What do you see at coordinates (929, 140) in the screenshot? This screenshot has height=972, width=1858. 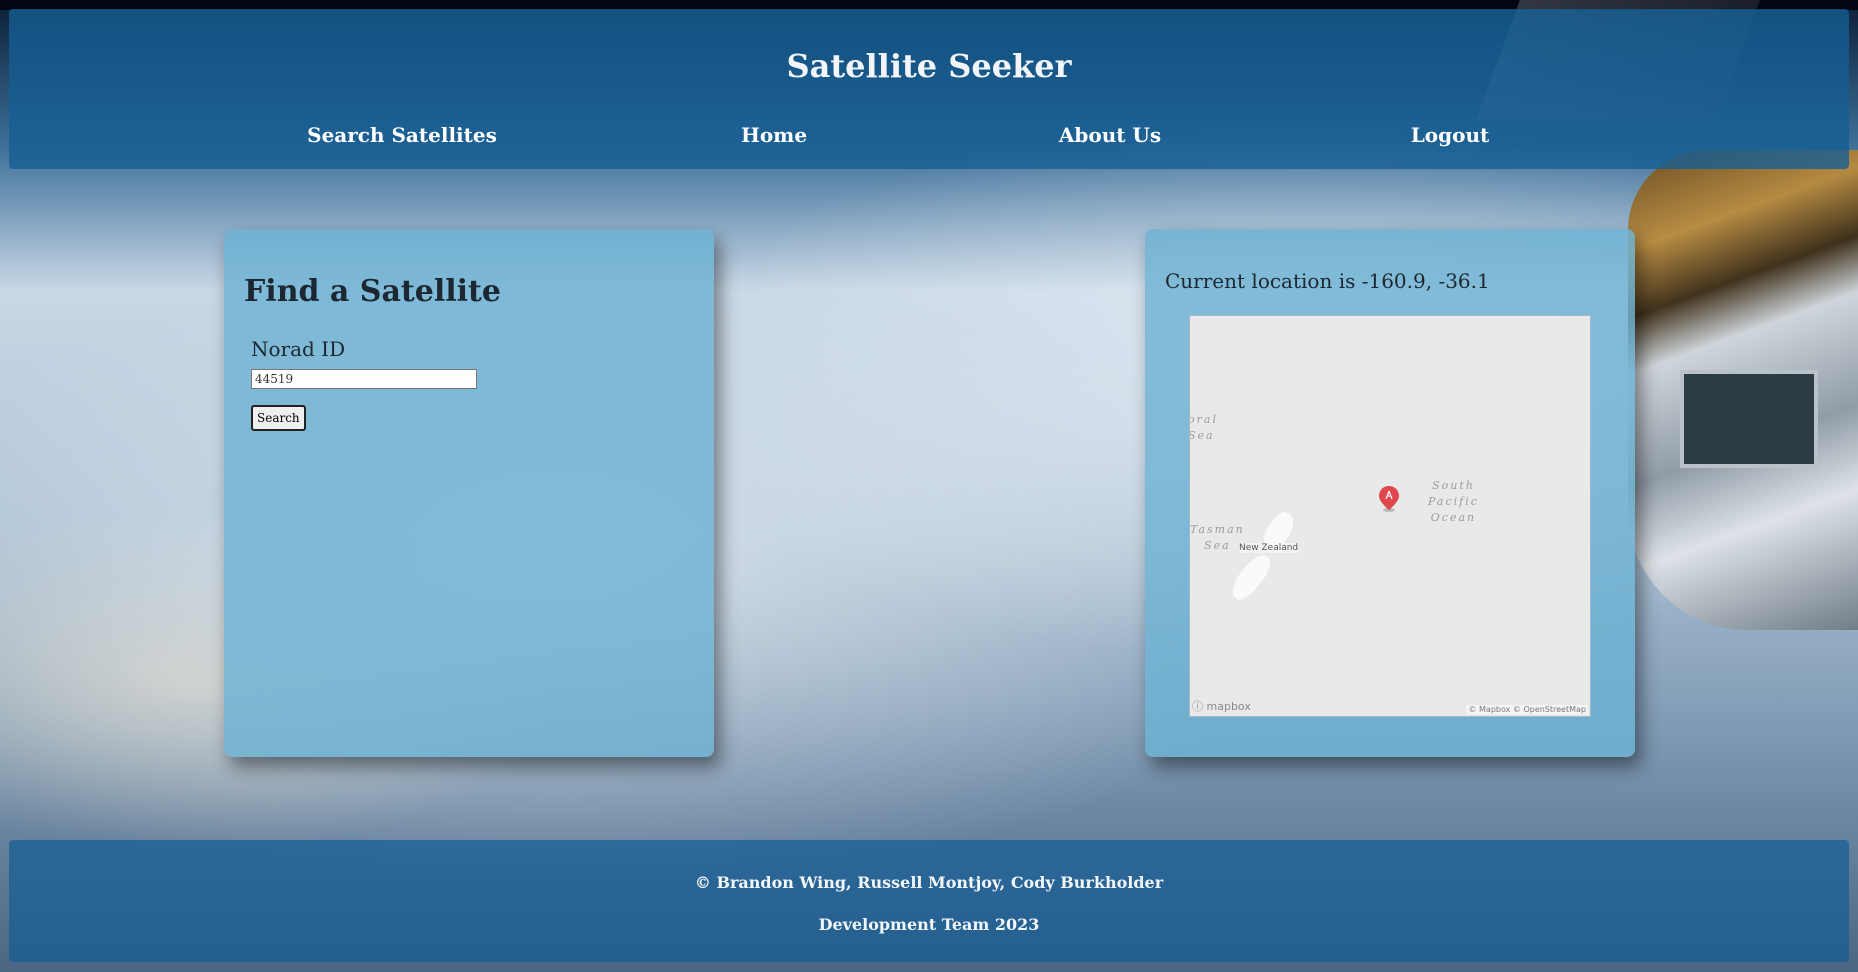 I see `main-nav: Search Satellites Home About Us Logout` at bounding box center [929, 140].